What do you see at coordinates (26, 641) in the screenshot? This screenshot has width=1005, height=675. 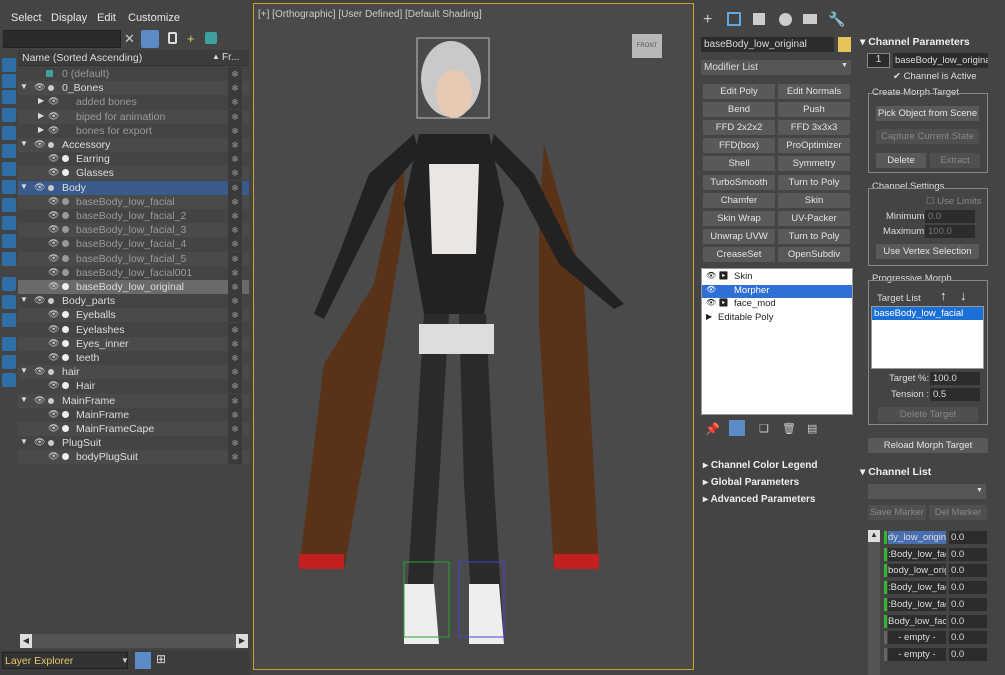 I see `scroll-left-icon: ◀` at bounding box center [26, 641].